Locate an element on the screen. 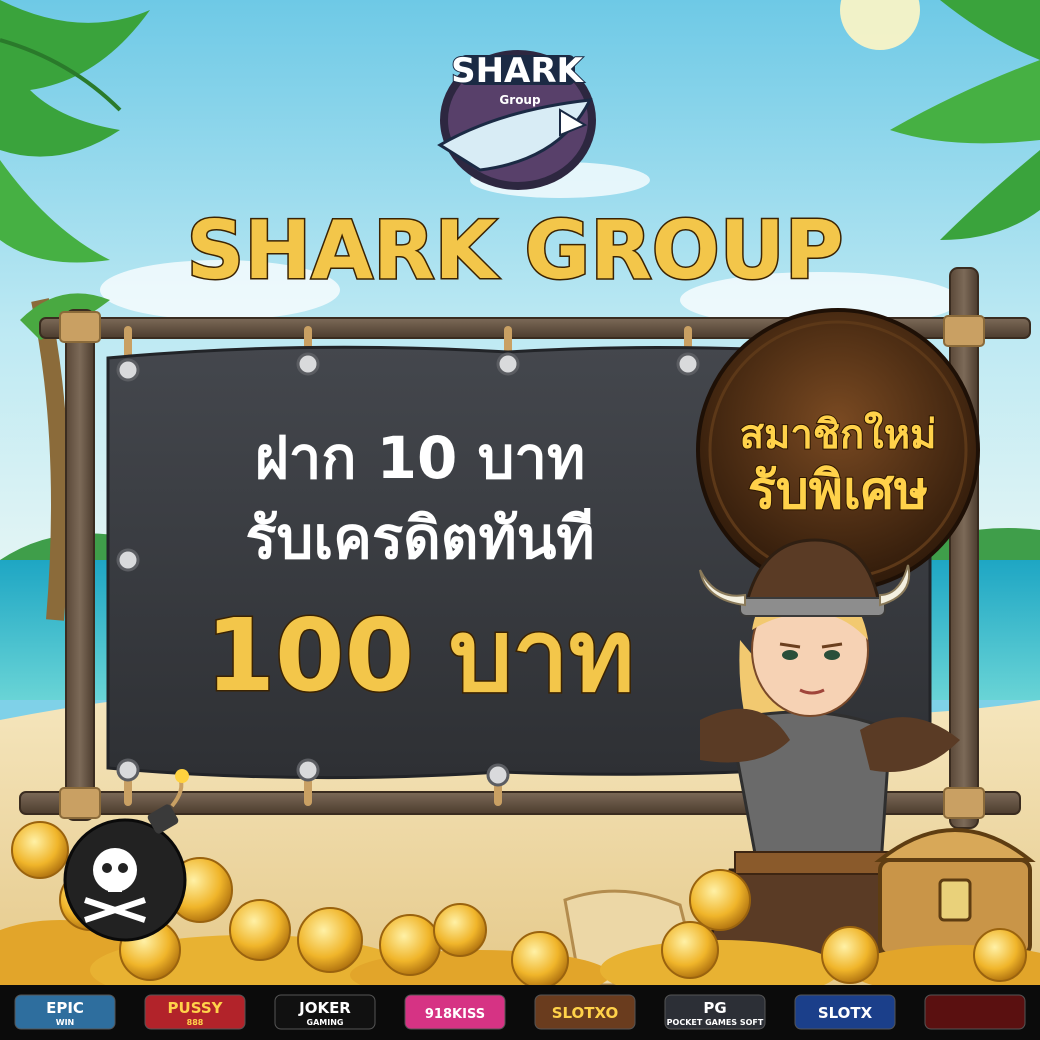 This screenshot has width=1040, height=1040. provider-logo: EPICWIN is located at coordinates (65, 1012).